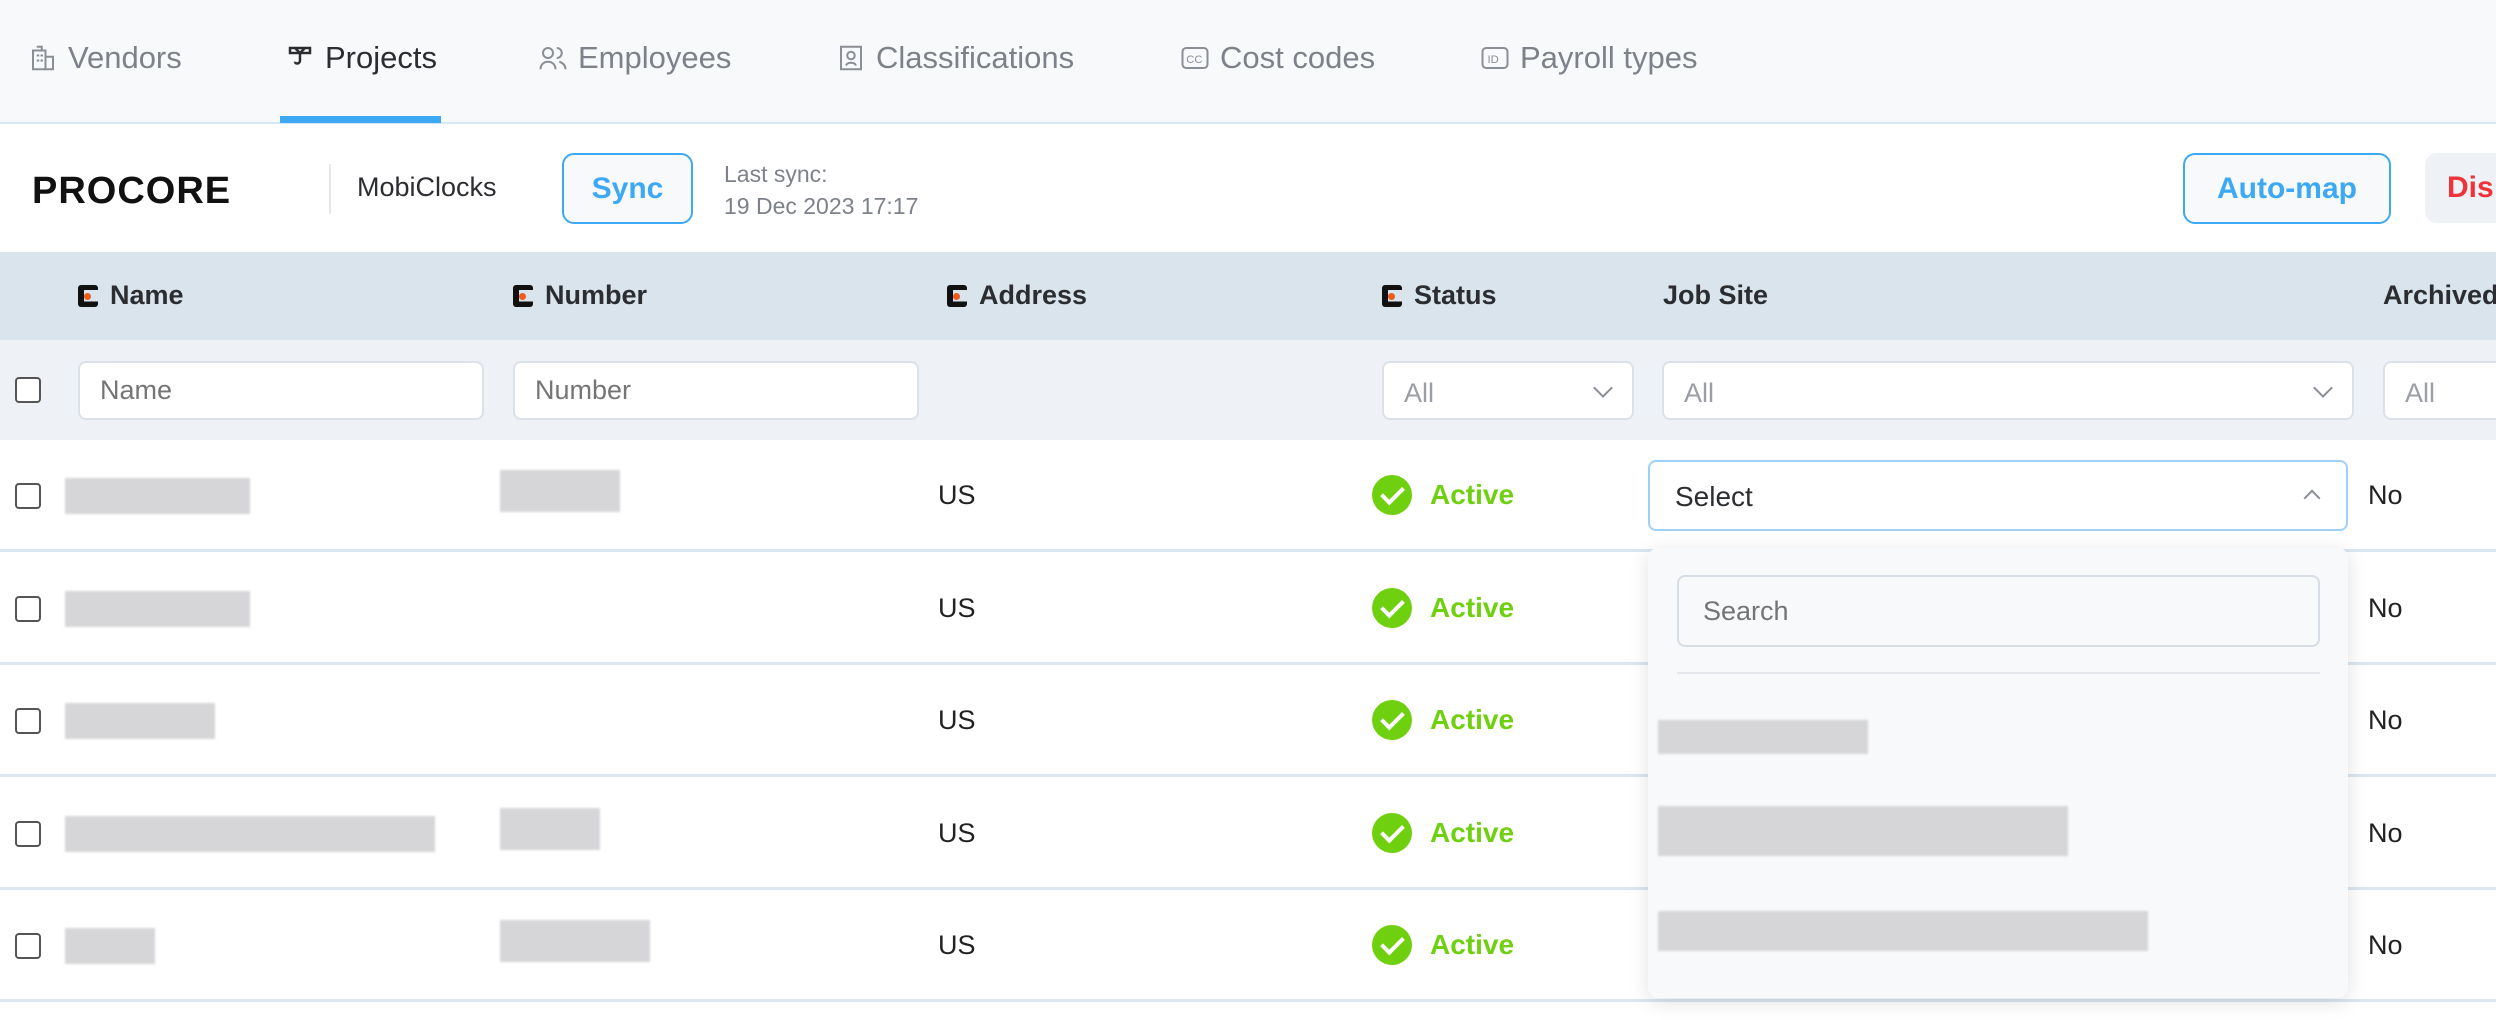 Image resolution: width=2496 pixels, height=1020 pixels. What do you see at coordinates (634, 58) in the screenshot?
I see `tab-employees: Employees` at bounding box center [634, 58].